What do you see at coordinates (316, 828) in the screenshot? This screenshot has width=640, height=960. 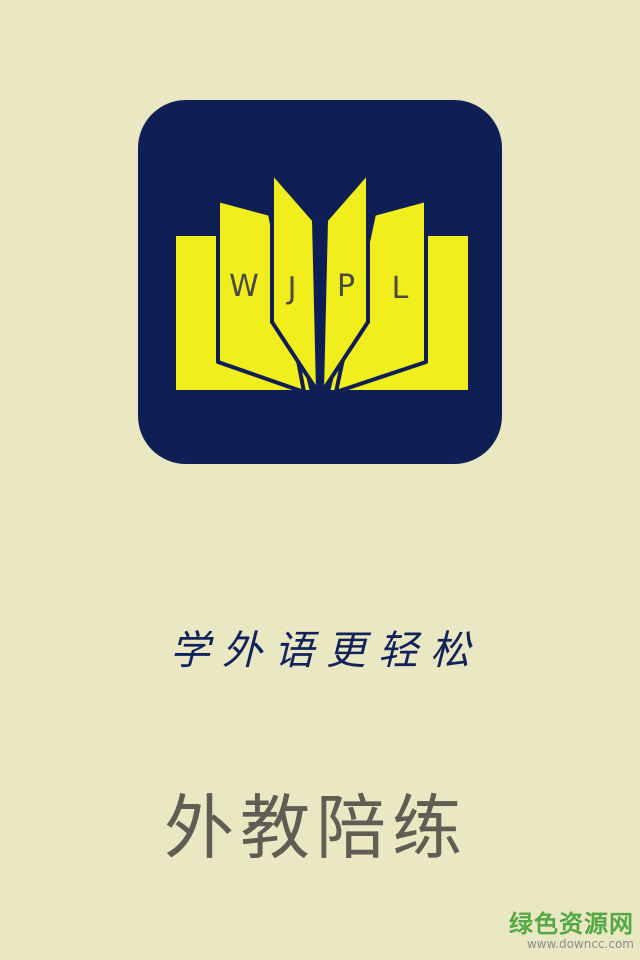 I see `app-name: 外教陪练` at bounding box center [316, 828].